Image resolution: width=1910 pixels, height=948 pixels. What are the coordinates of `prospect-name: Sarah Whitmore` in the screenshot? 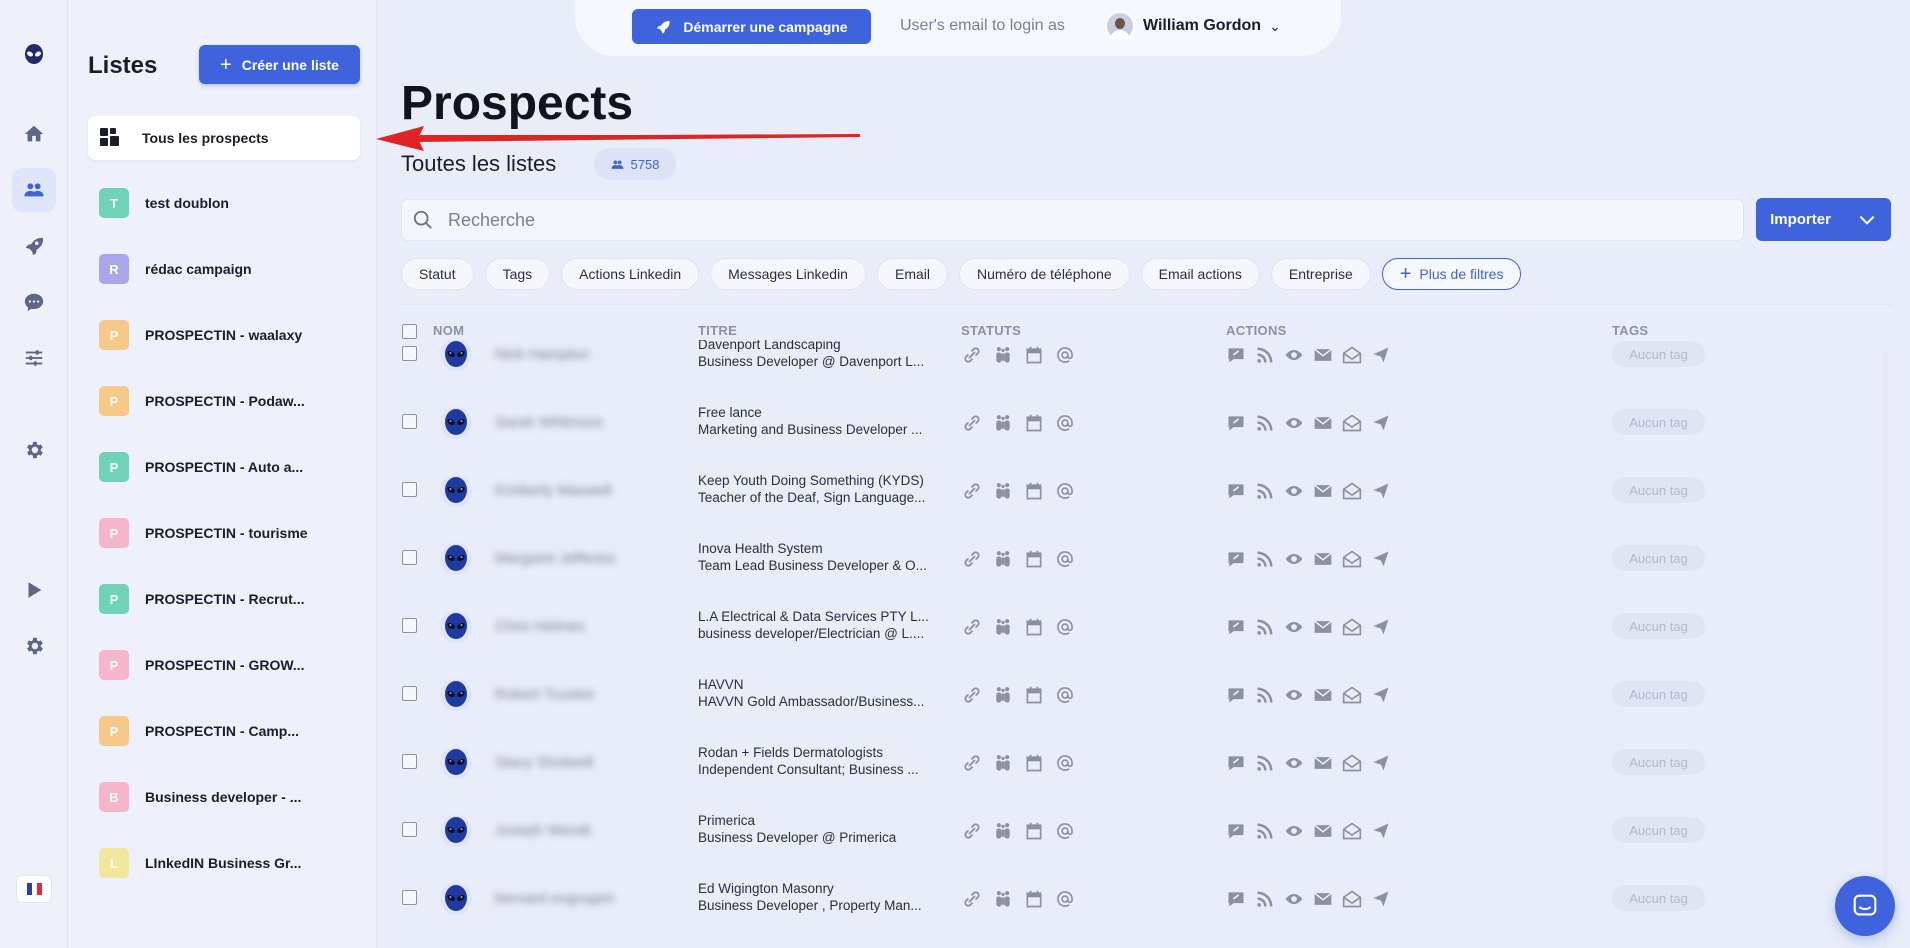 It's located at (549, 422).